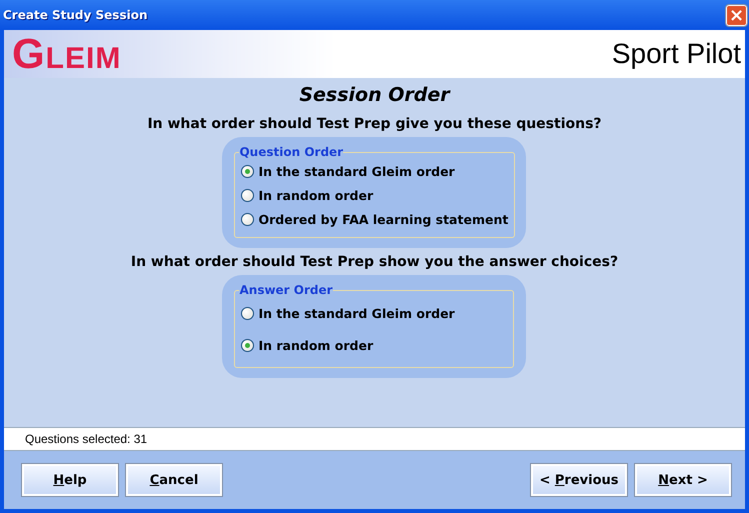 Image resolution: width=749 pixels, height=513 pixels. I want to click on close-button: ×, so click(736, 15).